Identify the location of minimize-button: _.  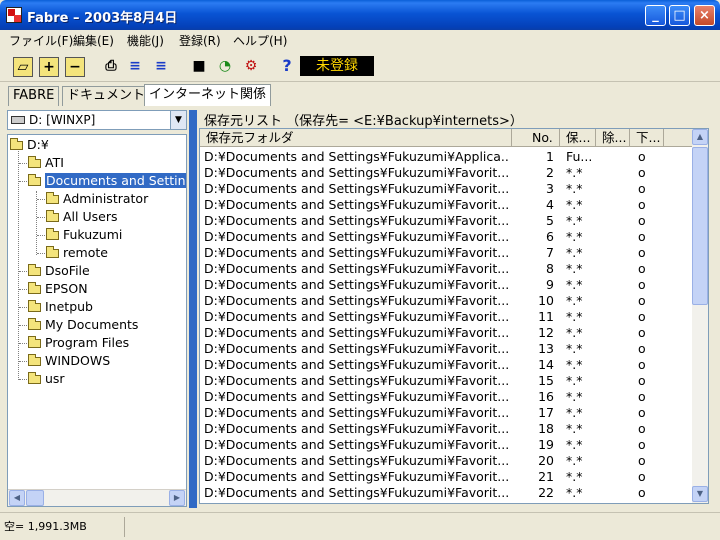
(655, 15).